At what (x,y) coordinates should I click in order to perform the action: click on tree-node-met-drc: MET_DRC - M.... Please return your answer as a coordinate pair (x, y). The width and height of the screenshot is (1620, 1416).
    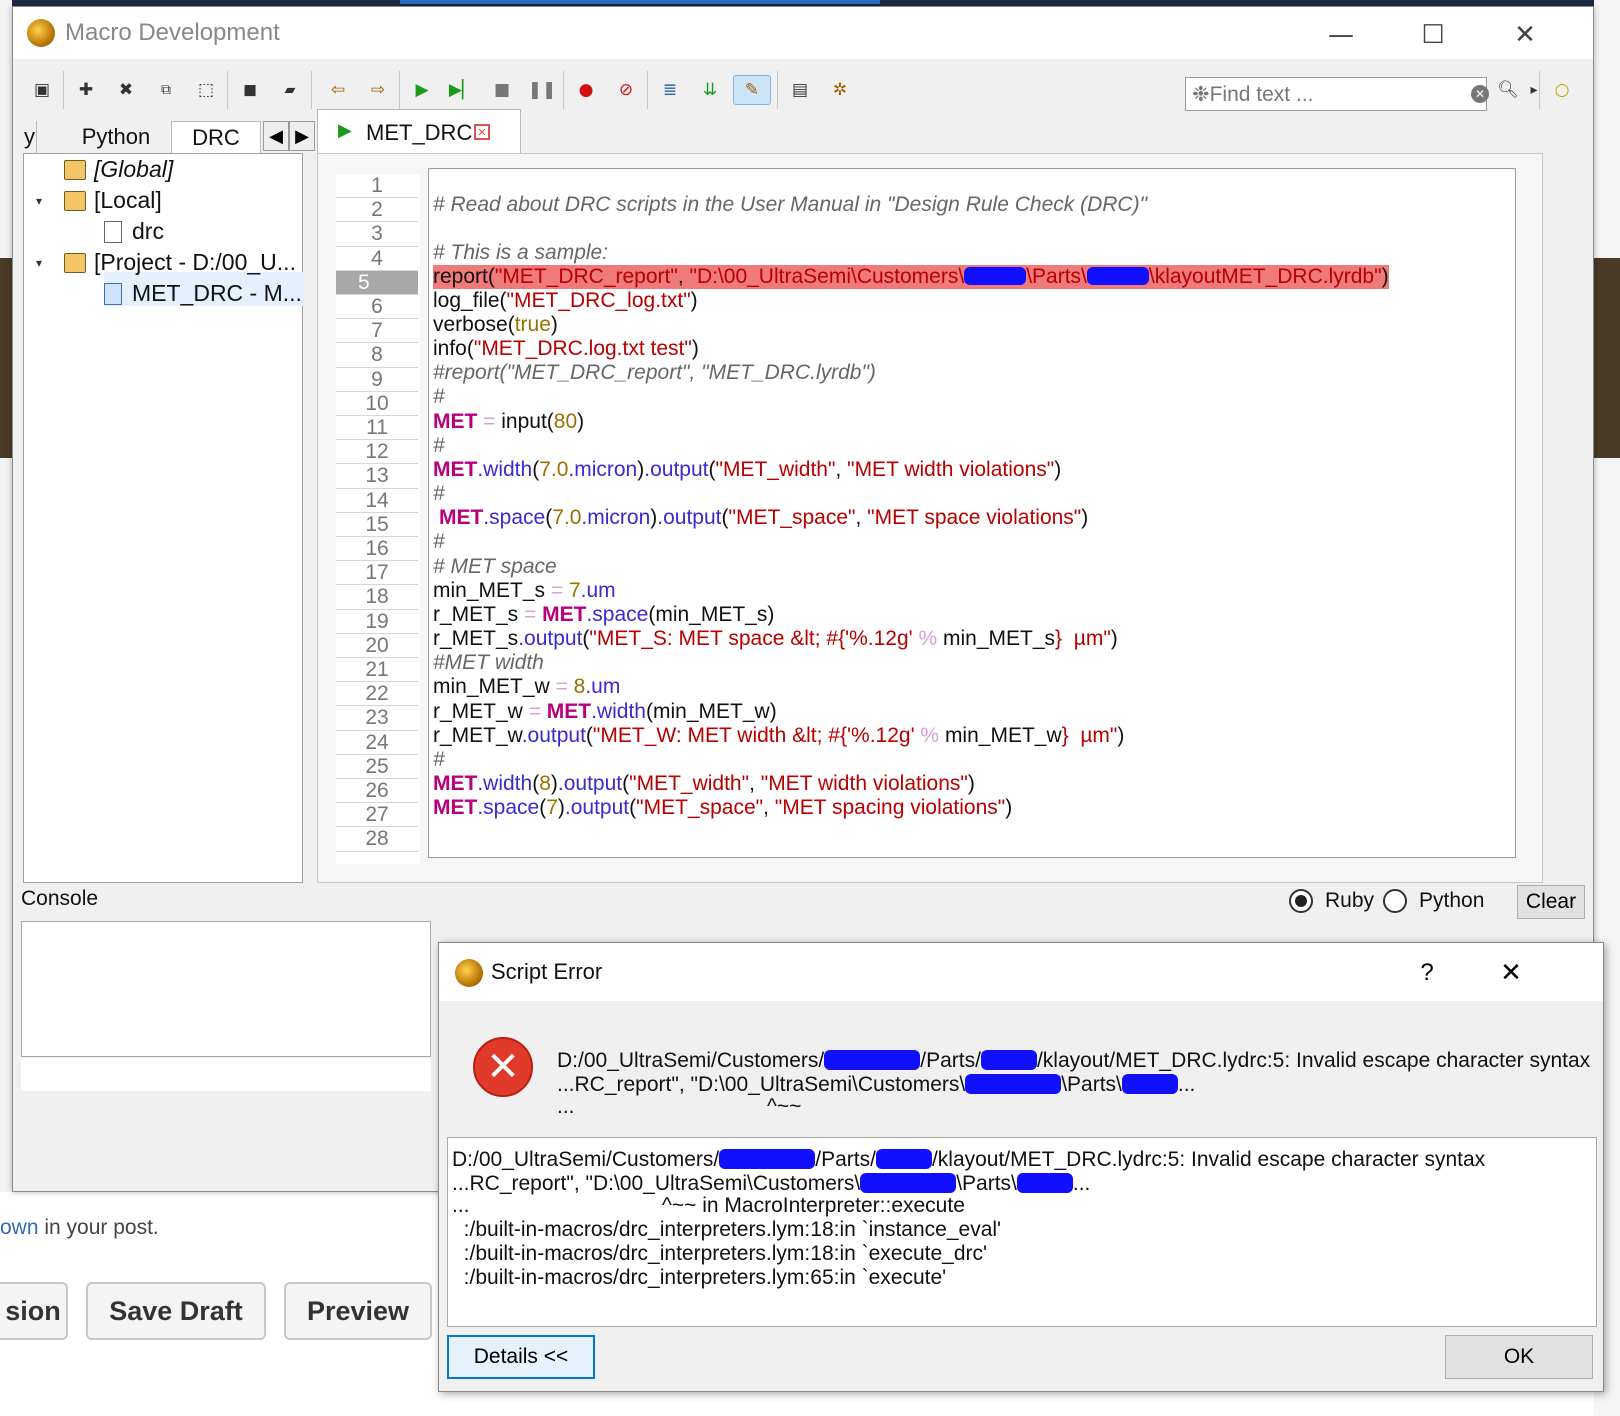
    Looking at the image, I should click on (203, 293).